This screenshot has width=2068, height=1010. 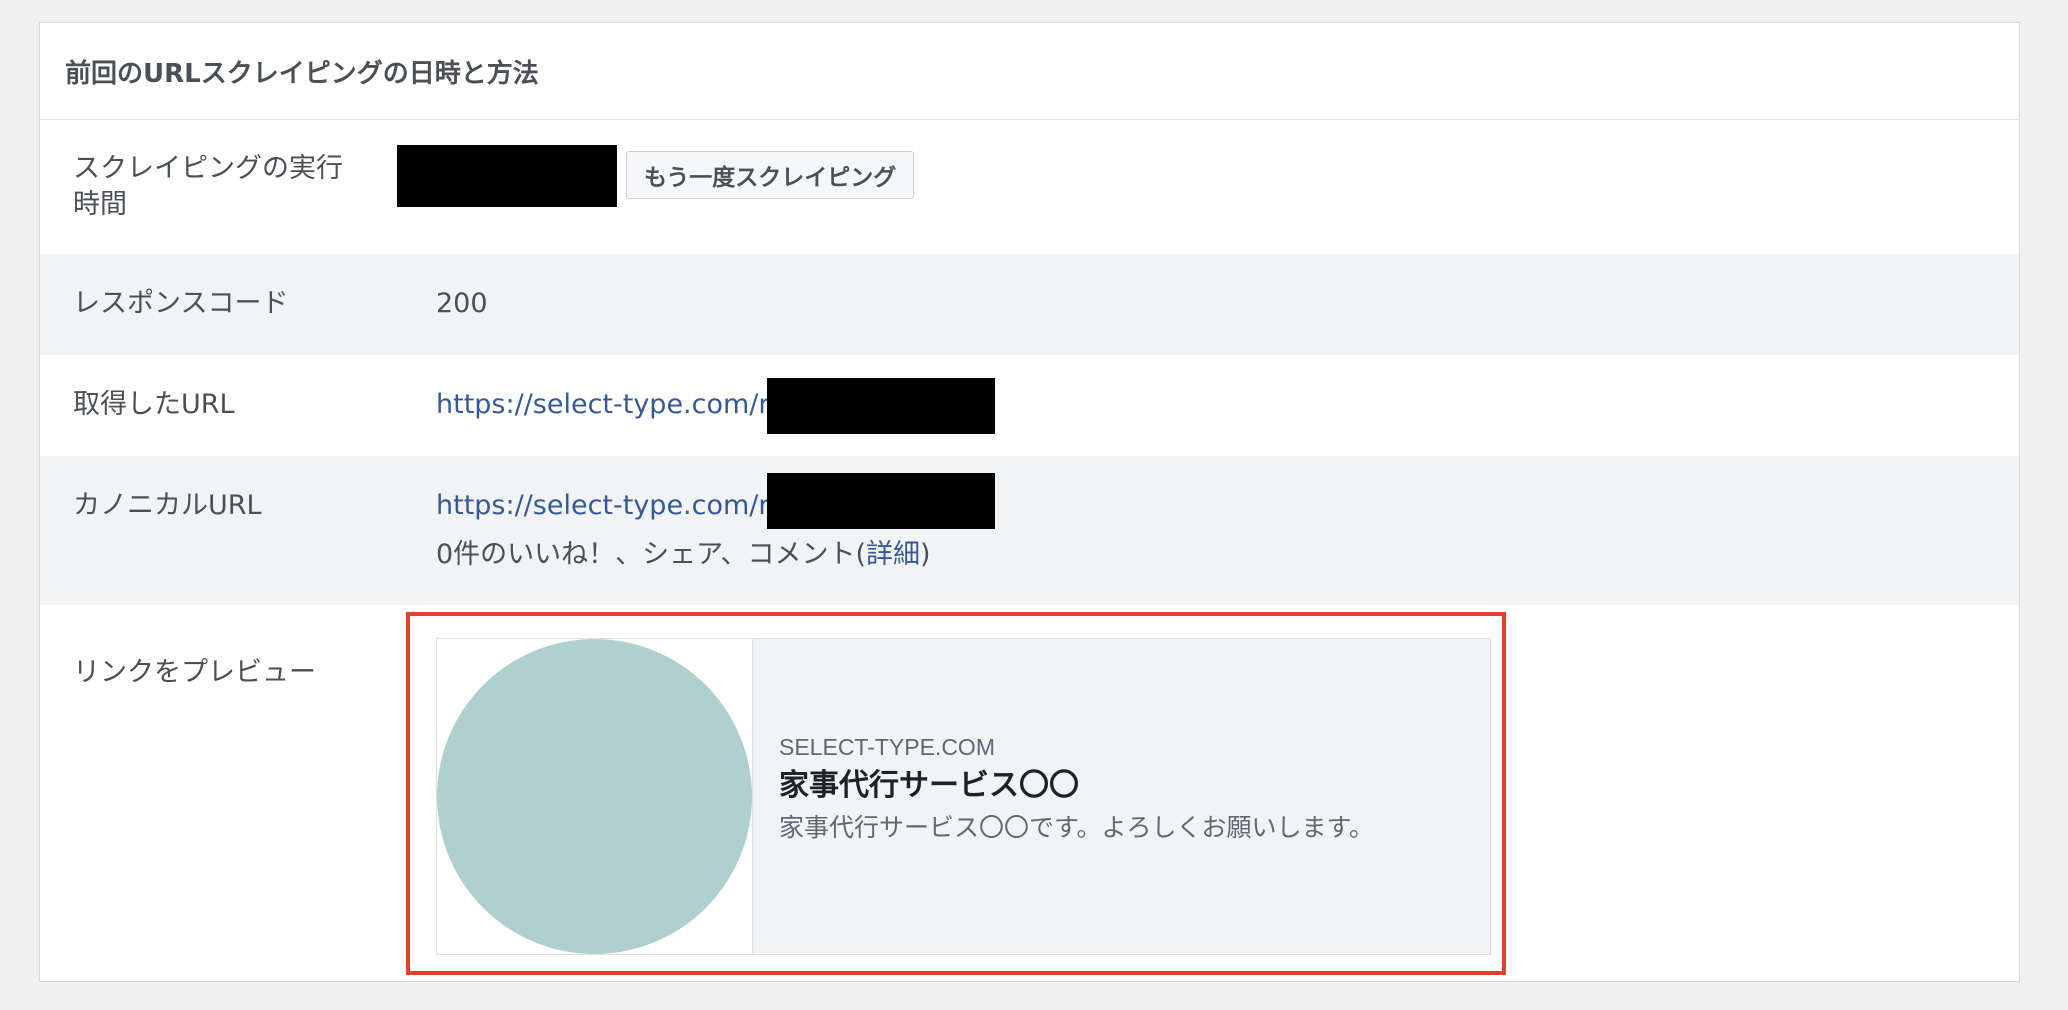 I want to click on preview-image-circle, so click(x=594, y=796).